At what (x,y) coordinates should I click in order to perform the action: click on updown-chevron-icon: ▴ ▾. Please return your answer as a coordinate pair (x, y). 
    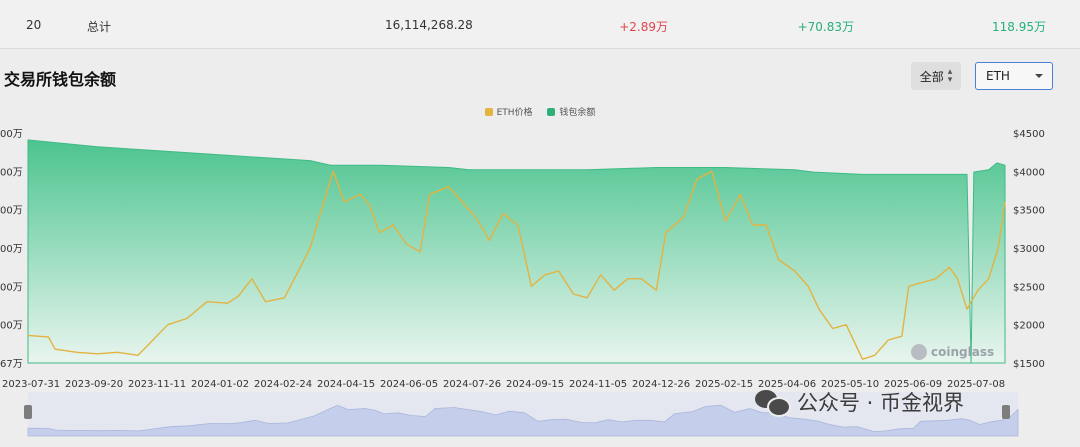
    Looking at the image, I should click on (950, 76).